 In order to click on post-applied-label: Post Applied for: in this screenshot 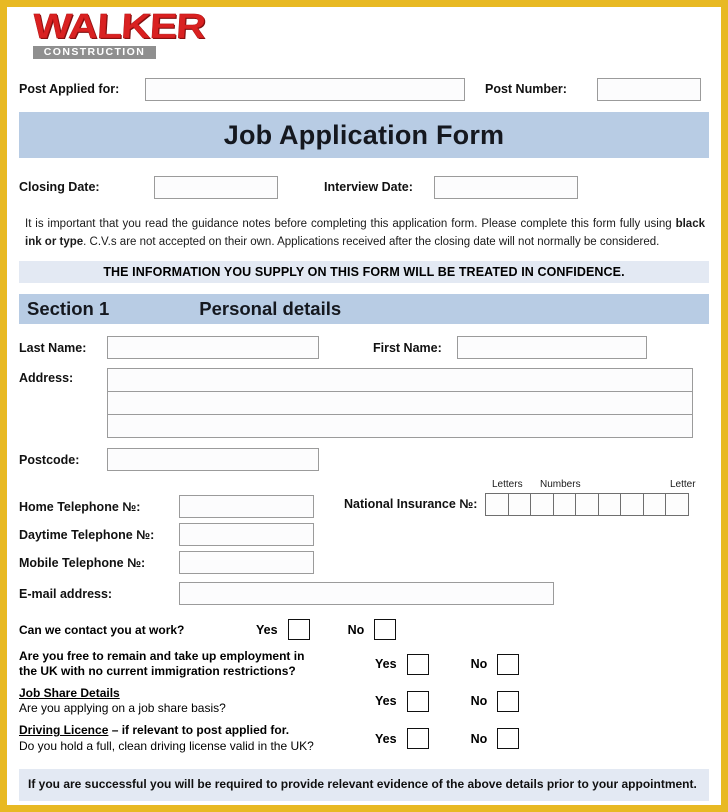, I will do `click(69, 89)`.